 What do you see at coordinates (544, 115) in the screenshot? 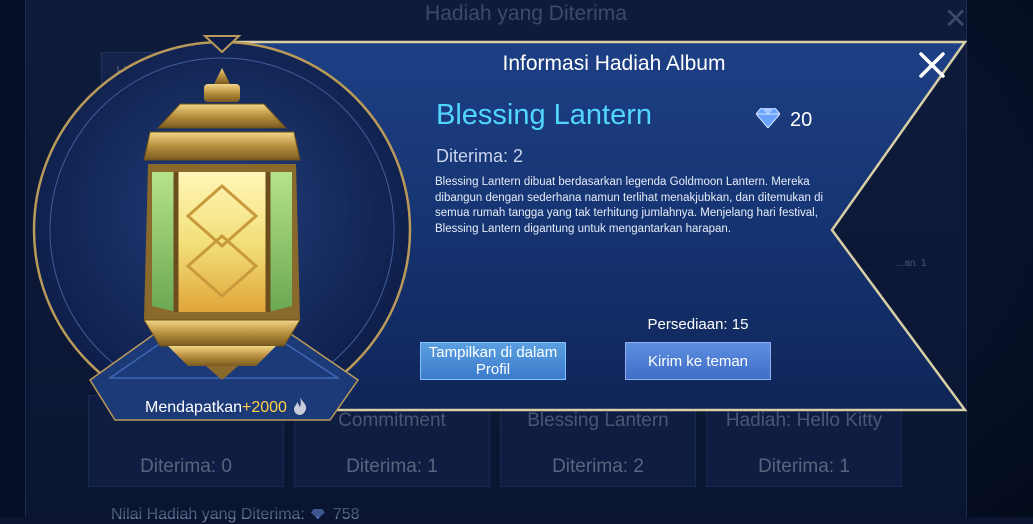
I see `item-name: Blessing Lantern` at bounding box center [544, 115].